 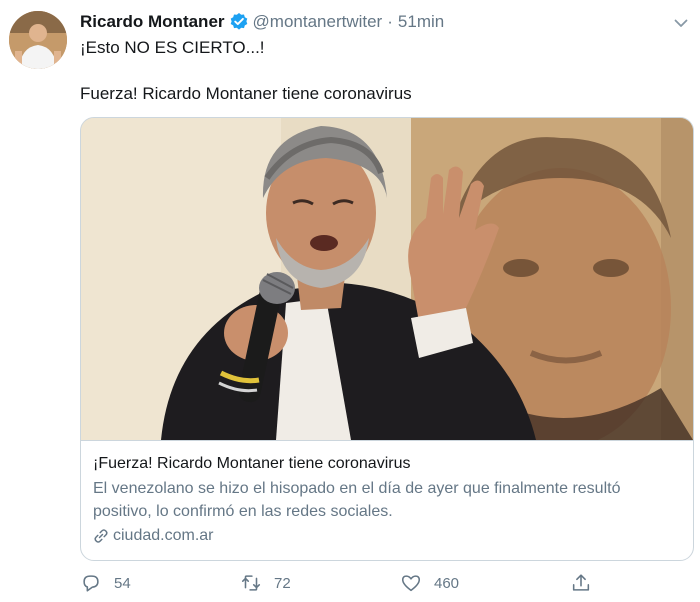 What do you see at coordinates (91, 583) in the screenshot?
I see `reply-icon` at bounding box center [91, 583].